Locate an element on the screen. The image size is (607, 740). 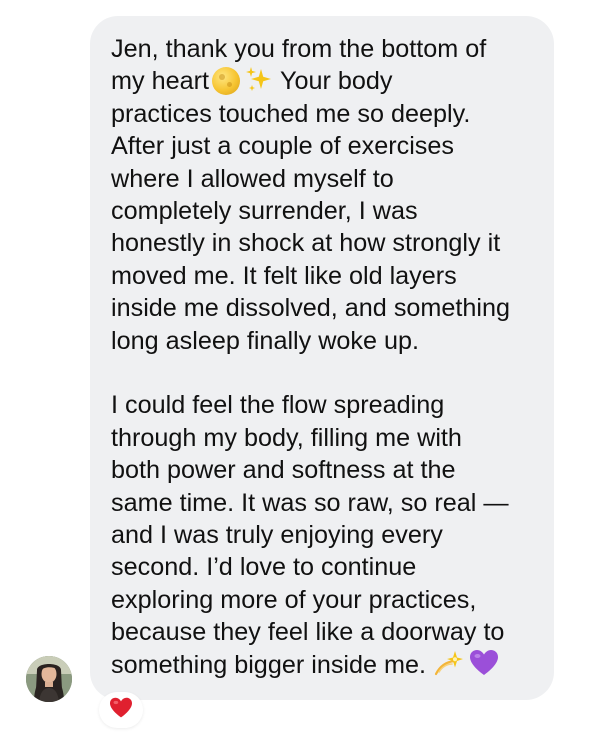
message-text: something bigger inside me. is located at coordinates (269, 664).